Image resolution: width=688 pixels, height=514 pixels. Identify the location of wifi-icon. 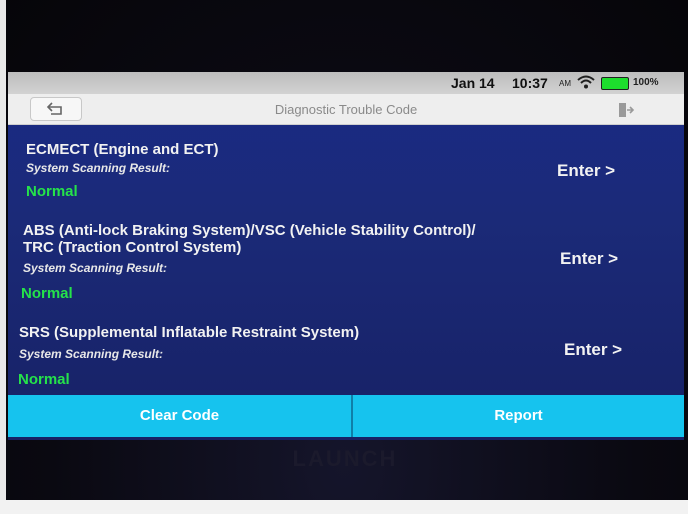
(586, 82).